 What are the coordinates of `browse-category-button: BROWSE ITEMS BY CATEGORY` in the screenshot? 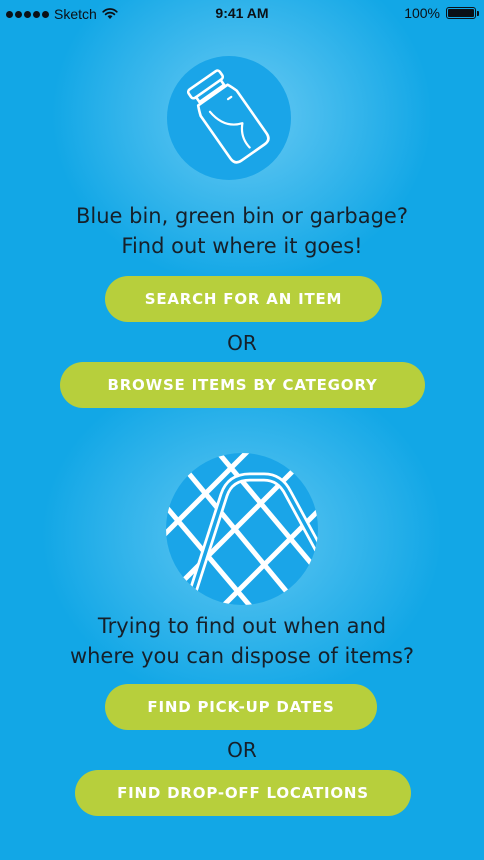 It's located at (242, 385).